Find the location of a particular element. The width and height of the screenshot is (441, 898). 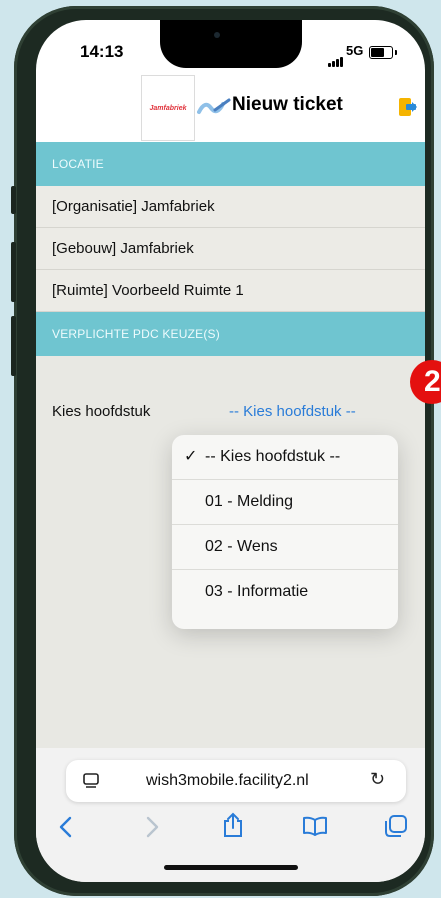

location-row-organisation: [Organisatie] Jamfabriek is located at coordinates (230, 207).